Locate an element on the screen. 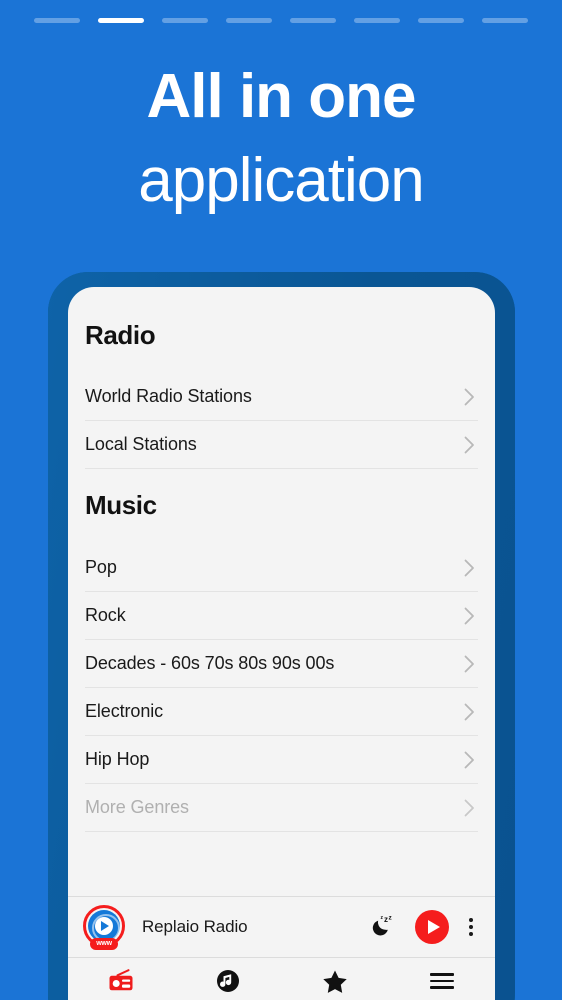 This screenshot has height=1000, width=562. section-title-music: Music is located at coordinates (121, 505).